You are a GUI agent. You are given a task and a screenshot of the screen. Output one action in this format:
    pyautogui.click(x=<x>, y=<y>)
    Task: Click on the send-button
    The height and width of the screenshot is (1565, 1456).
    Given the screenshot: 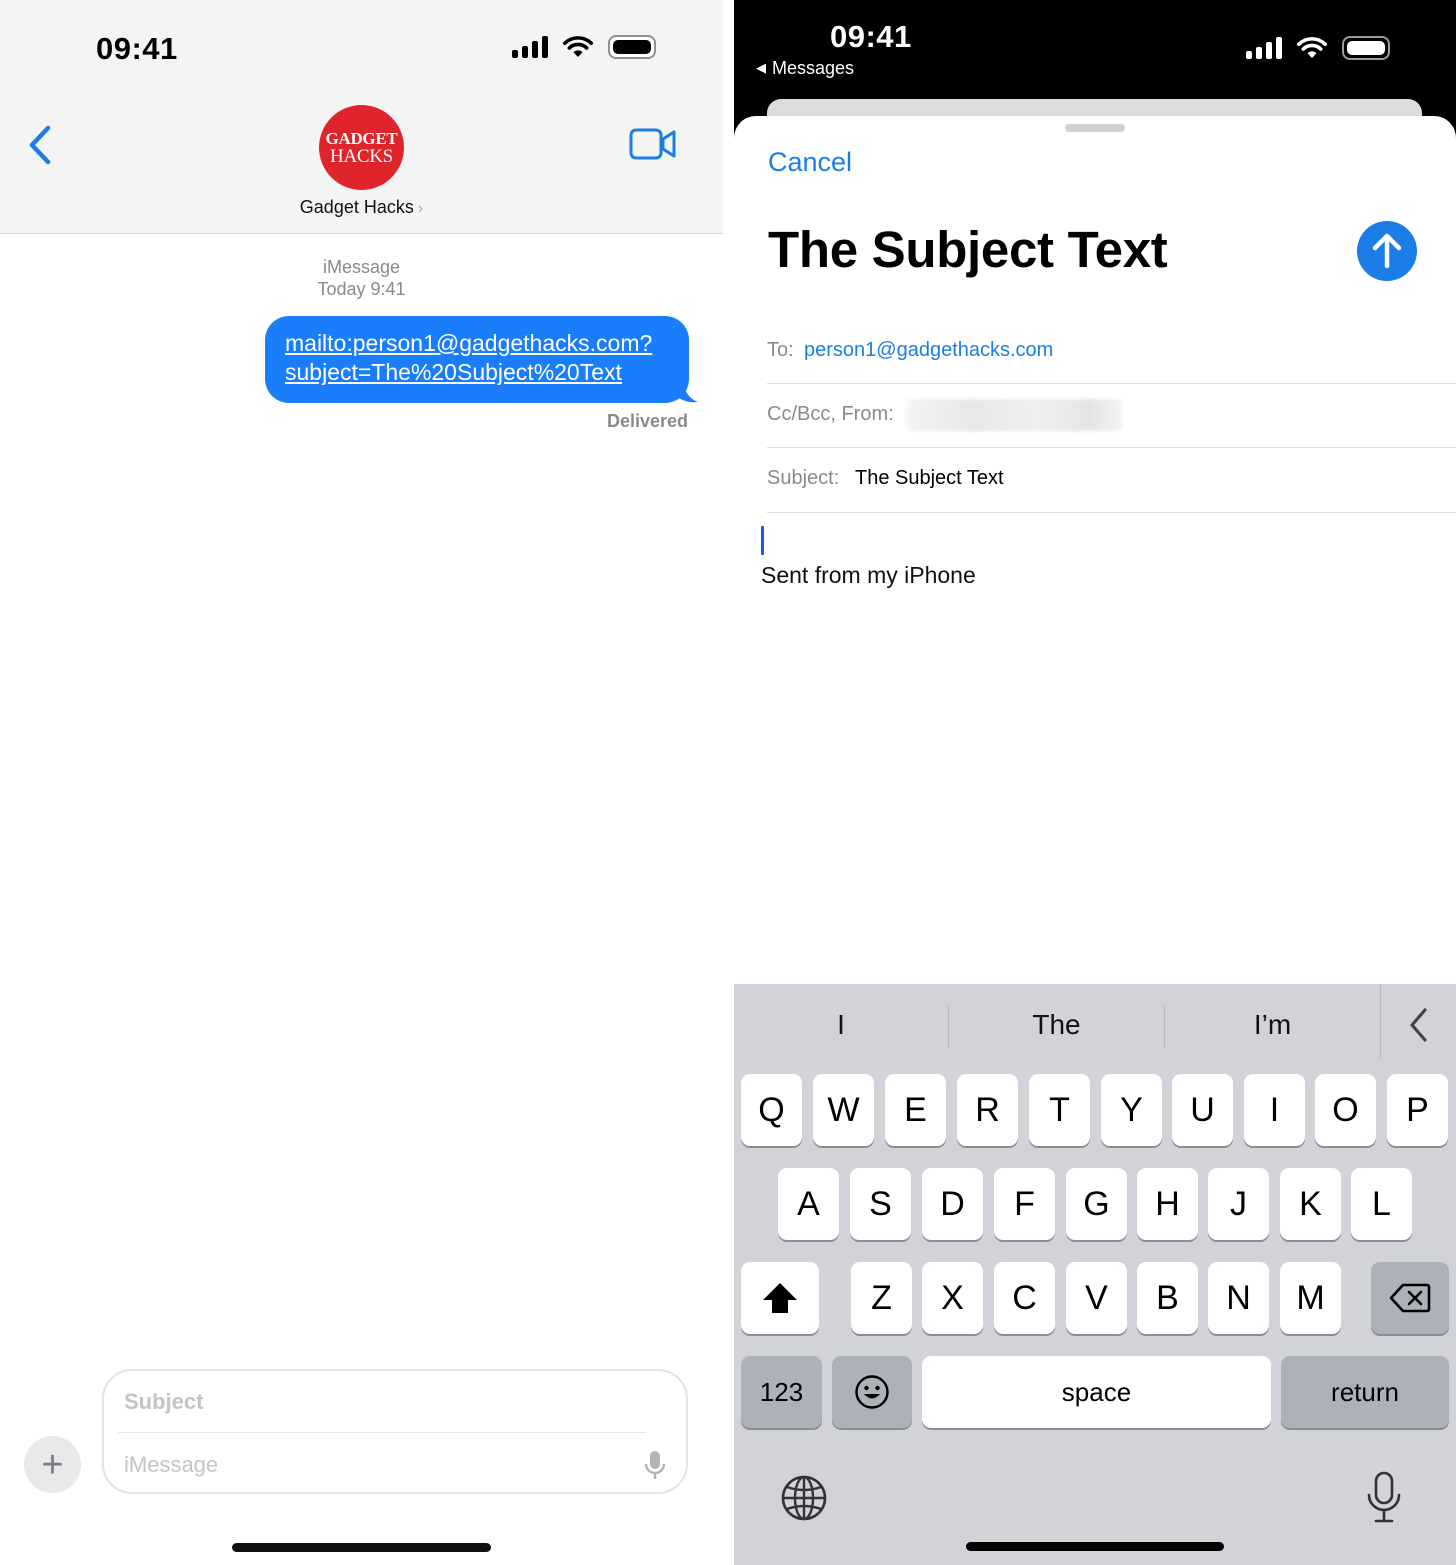 What is the action you would take?
    pyautogui.click(x=1387, y=251)
    